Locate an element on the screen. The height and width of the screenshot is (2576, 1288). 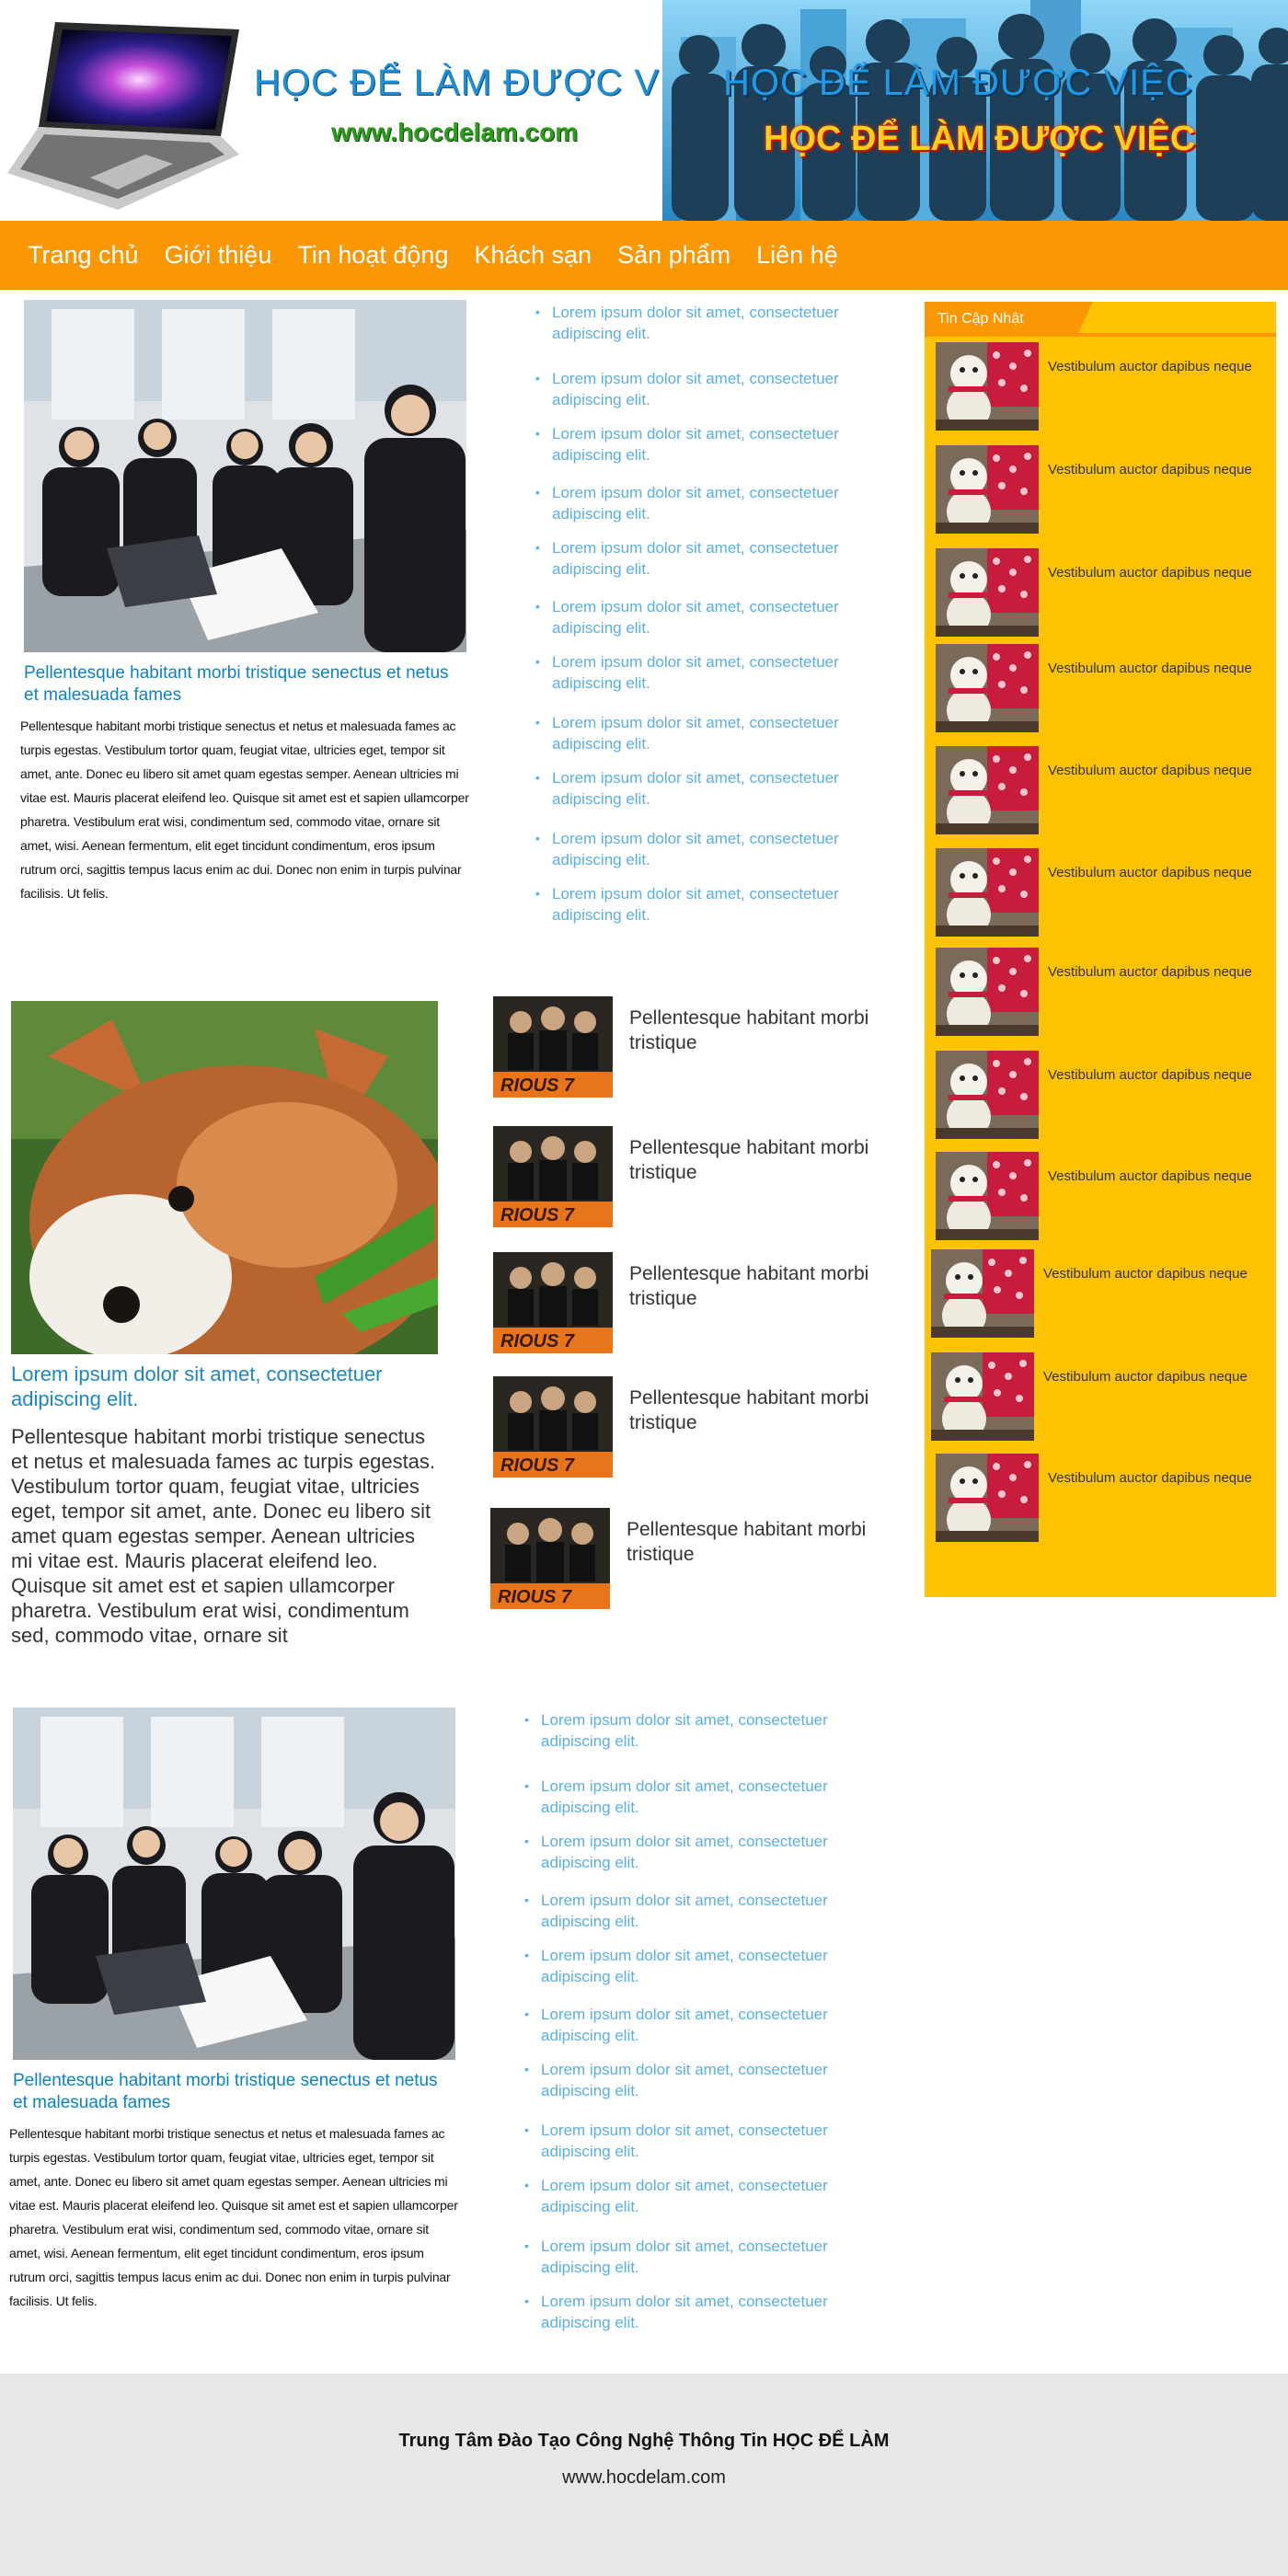
nav-item-about: Giới thiệu is located at coordinates (218, 255).